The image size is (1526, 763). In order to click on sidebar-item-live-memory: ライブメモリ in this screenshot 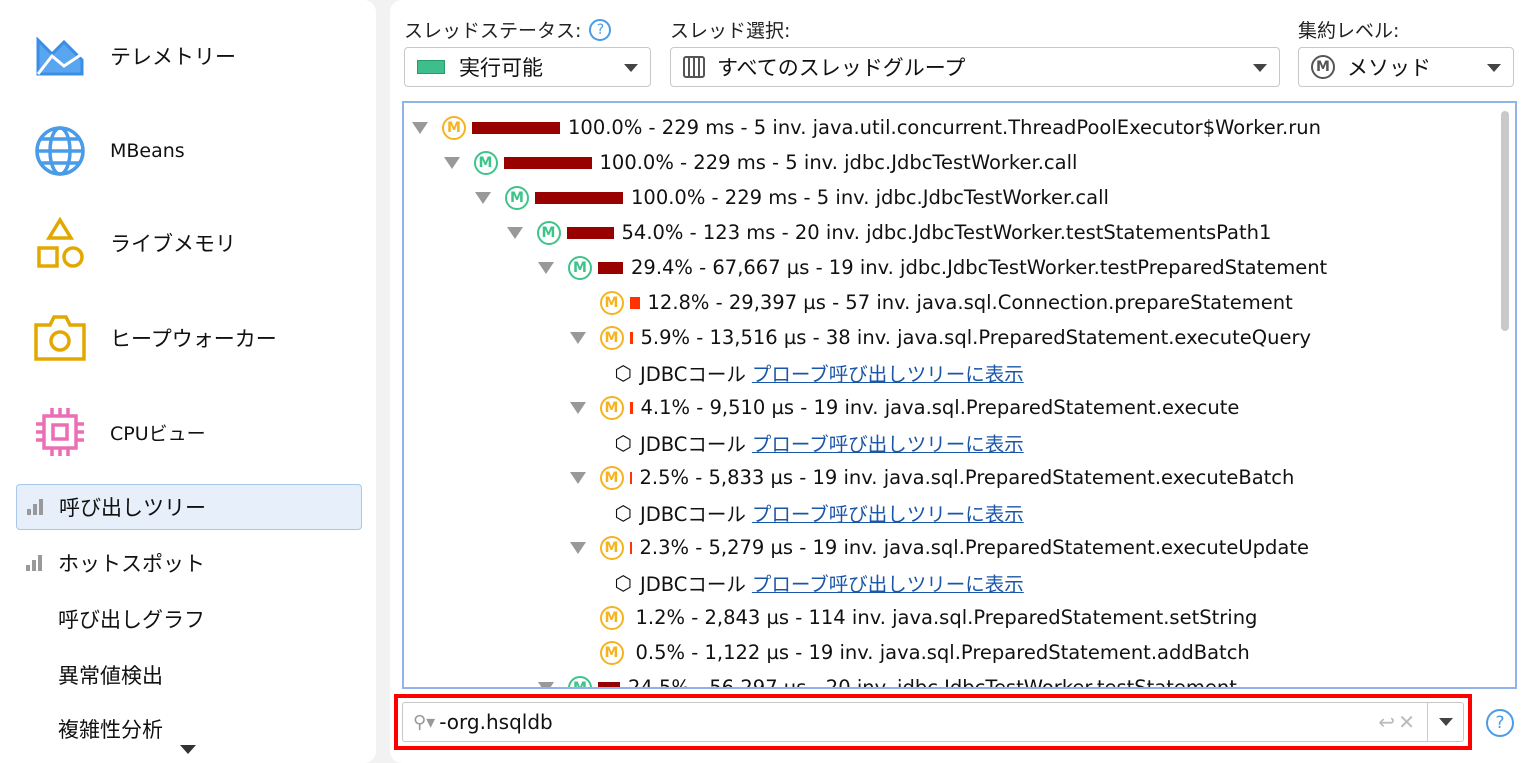, I will do `click(133, 243)`.